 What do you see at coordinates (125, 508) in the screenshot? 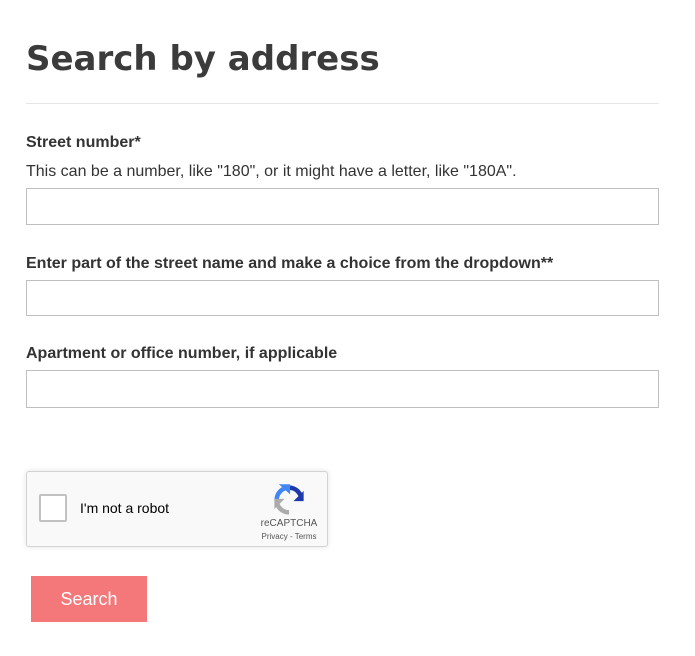
I see `recaptcha-label: I'm not a robot` at bounding box center [125, 508].